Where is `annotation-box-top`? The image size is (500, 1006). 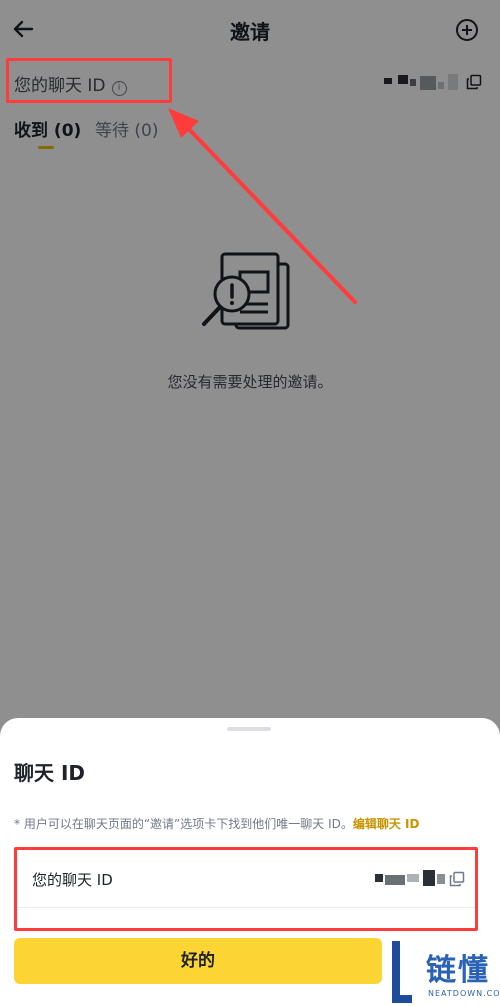
annotation-box-top is located at coordinates (89, 80).